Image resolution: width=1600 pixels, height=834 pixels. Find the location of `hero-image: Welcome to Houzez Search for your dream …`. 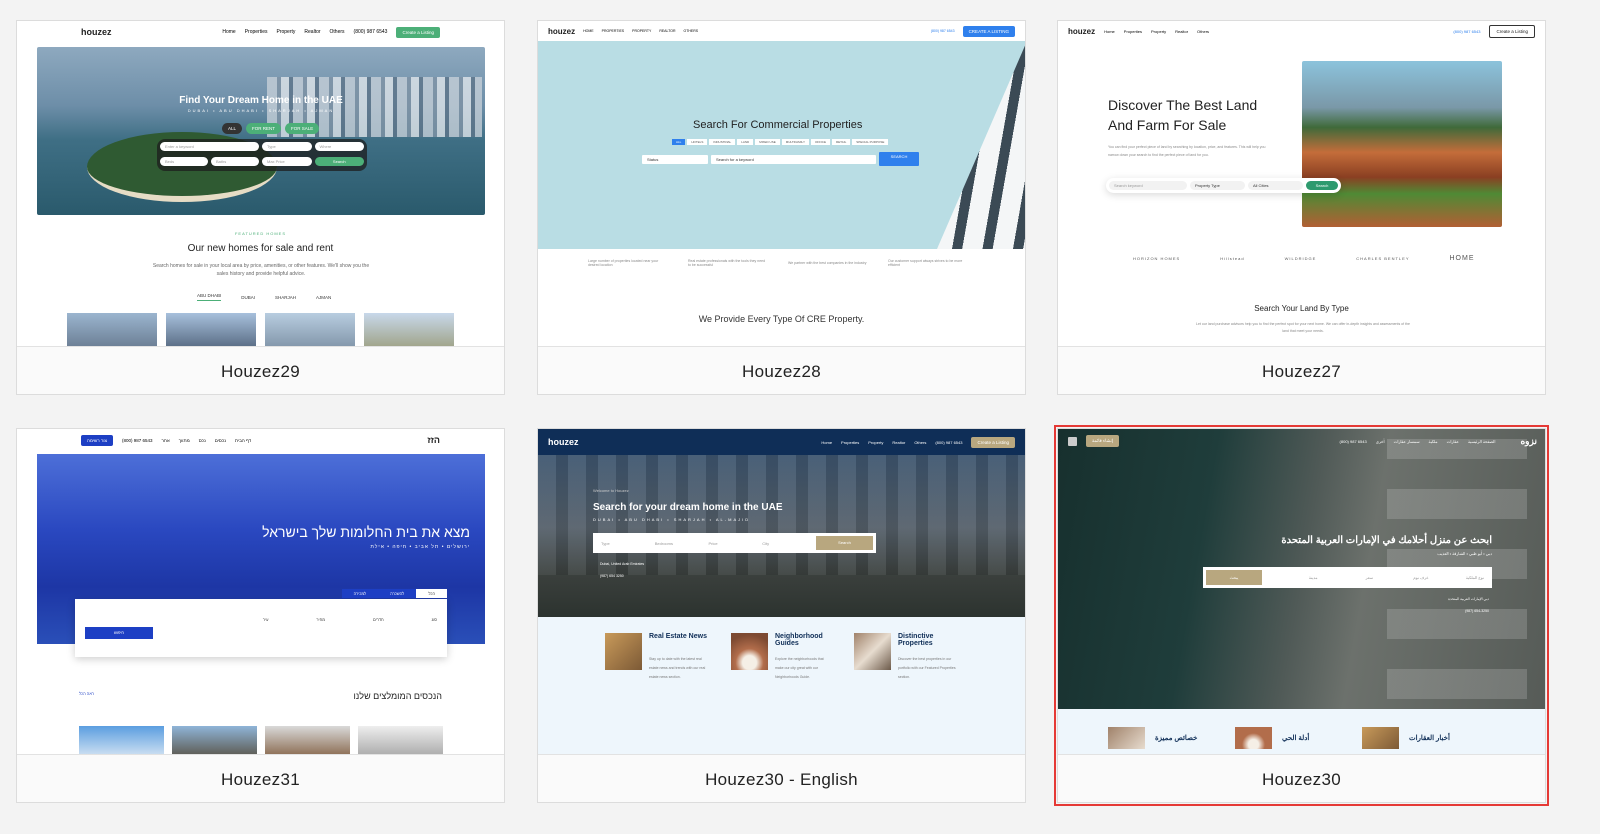

hero-image: Welcome to Houzez Search for your dream … is located at coordinates (781, 536).